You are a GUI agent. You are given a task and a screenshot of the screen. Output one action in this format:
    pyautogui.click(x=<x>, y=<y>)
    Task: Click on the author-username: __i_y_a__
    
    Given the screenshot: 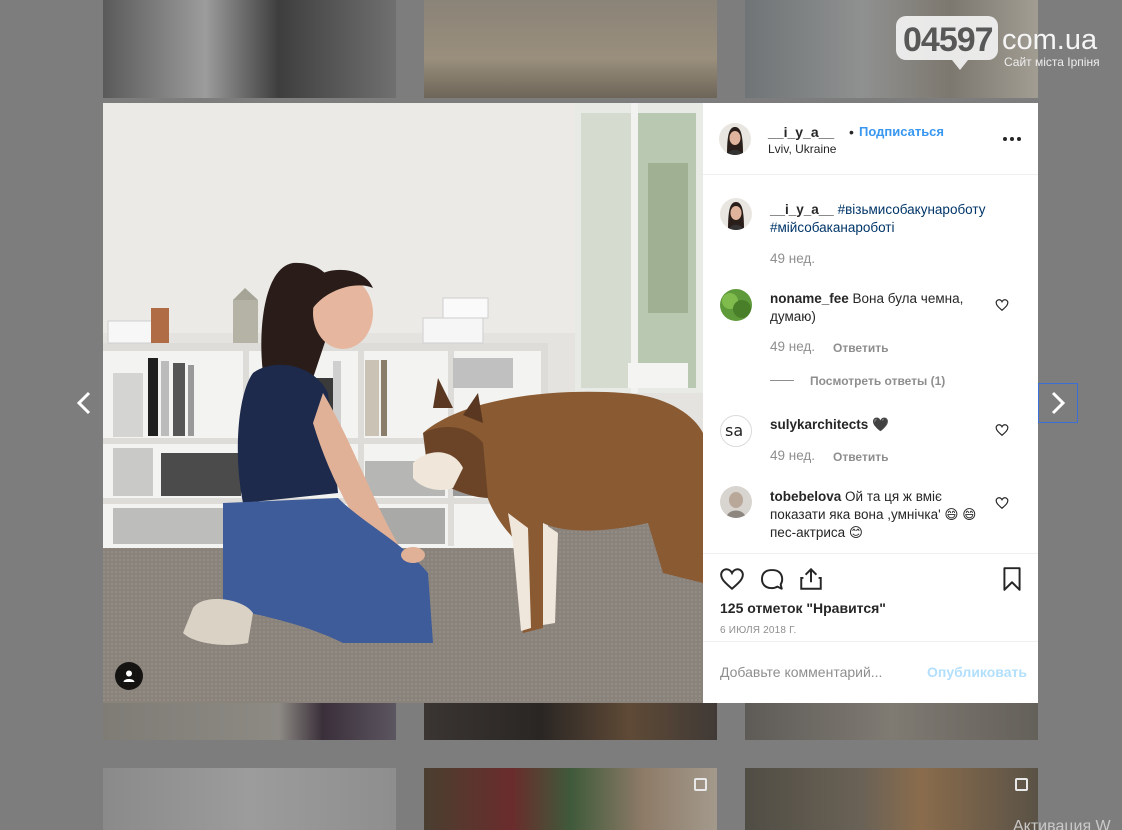 What is the action you would take?
    pyautogui.click(x=801, y=132)
    